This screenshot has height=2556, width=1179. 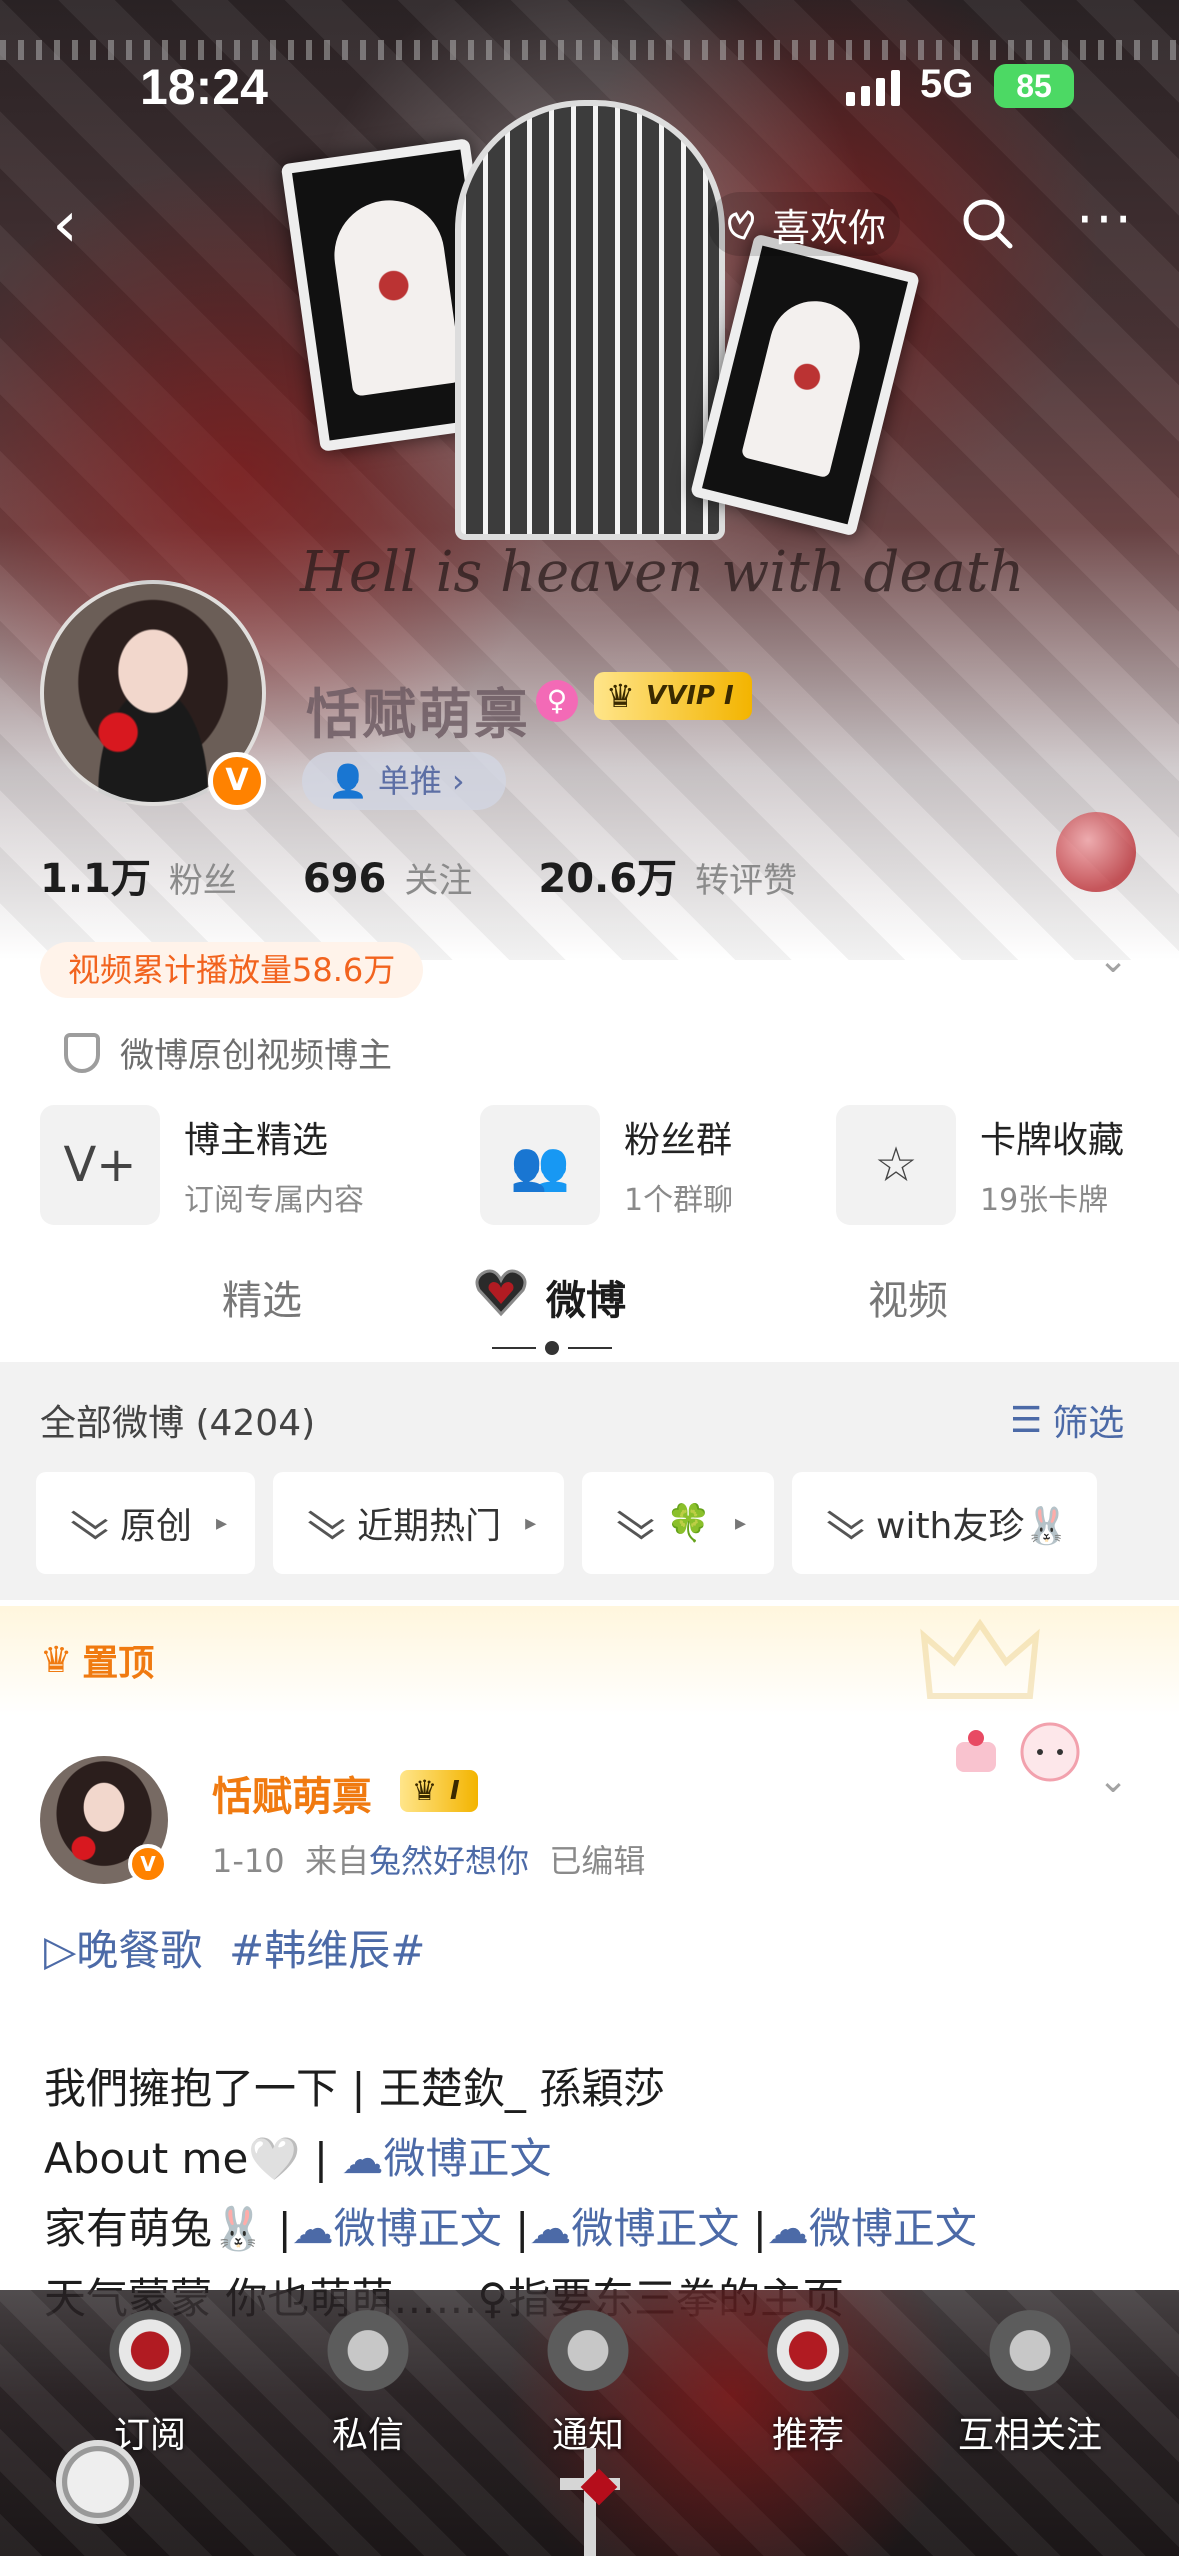 What do you see at coordinates (1030, 2384) in the screenshot?
I see `bottom-tab-mutual-follow: 互相关注` at bounding box center [1030, 2384].